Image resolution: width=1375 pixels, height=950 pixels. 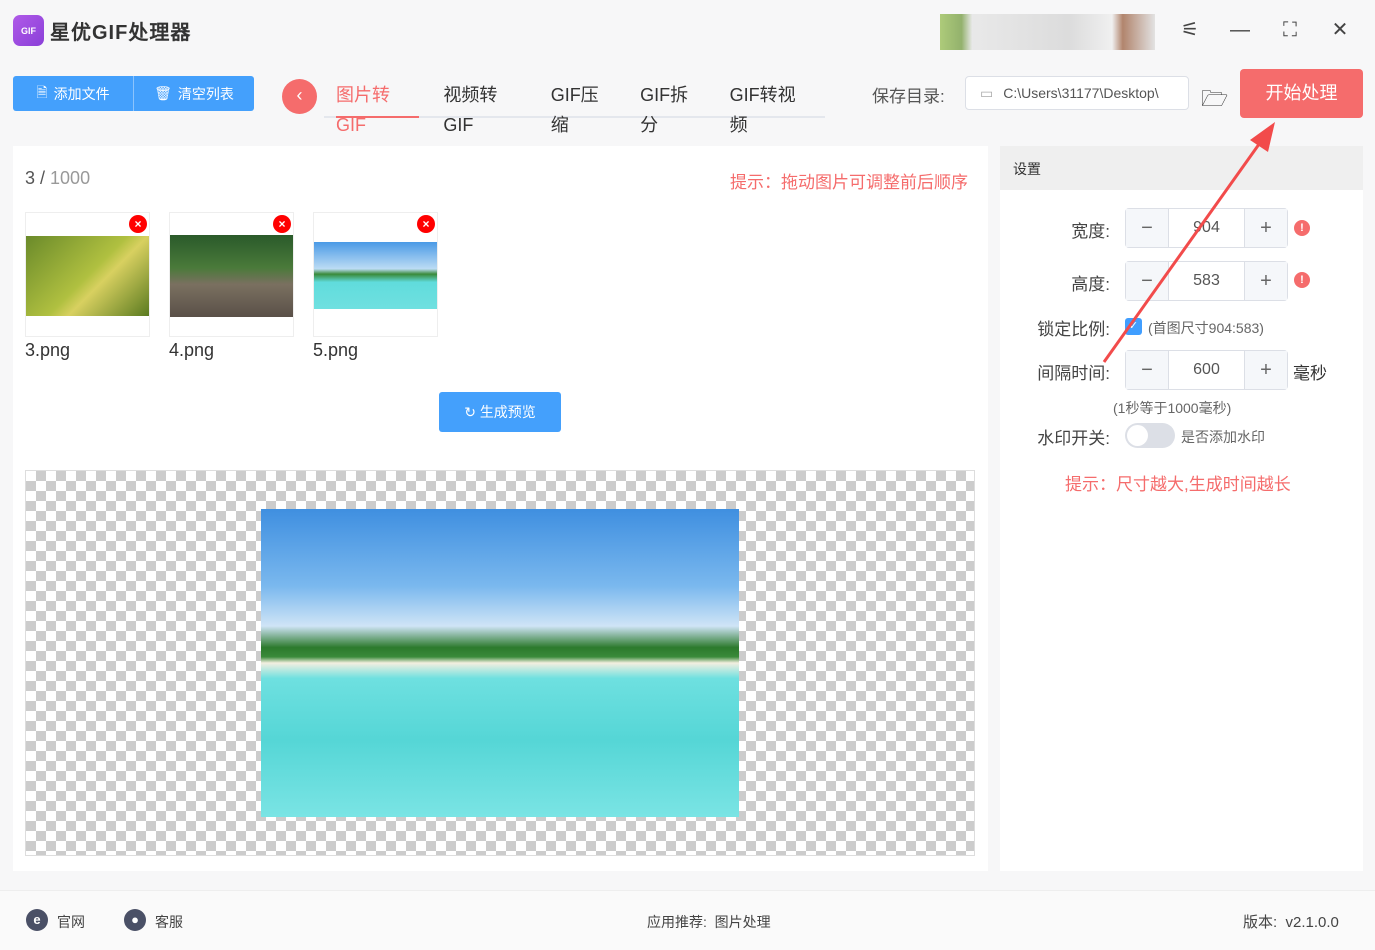 I want to click on height-stepper: −583 +, so click(x=1206, y=281).